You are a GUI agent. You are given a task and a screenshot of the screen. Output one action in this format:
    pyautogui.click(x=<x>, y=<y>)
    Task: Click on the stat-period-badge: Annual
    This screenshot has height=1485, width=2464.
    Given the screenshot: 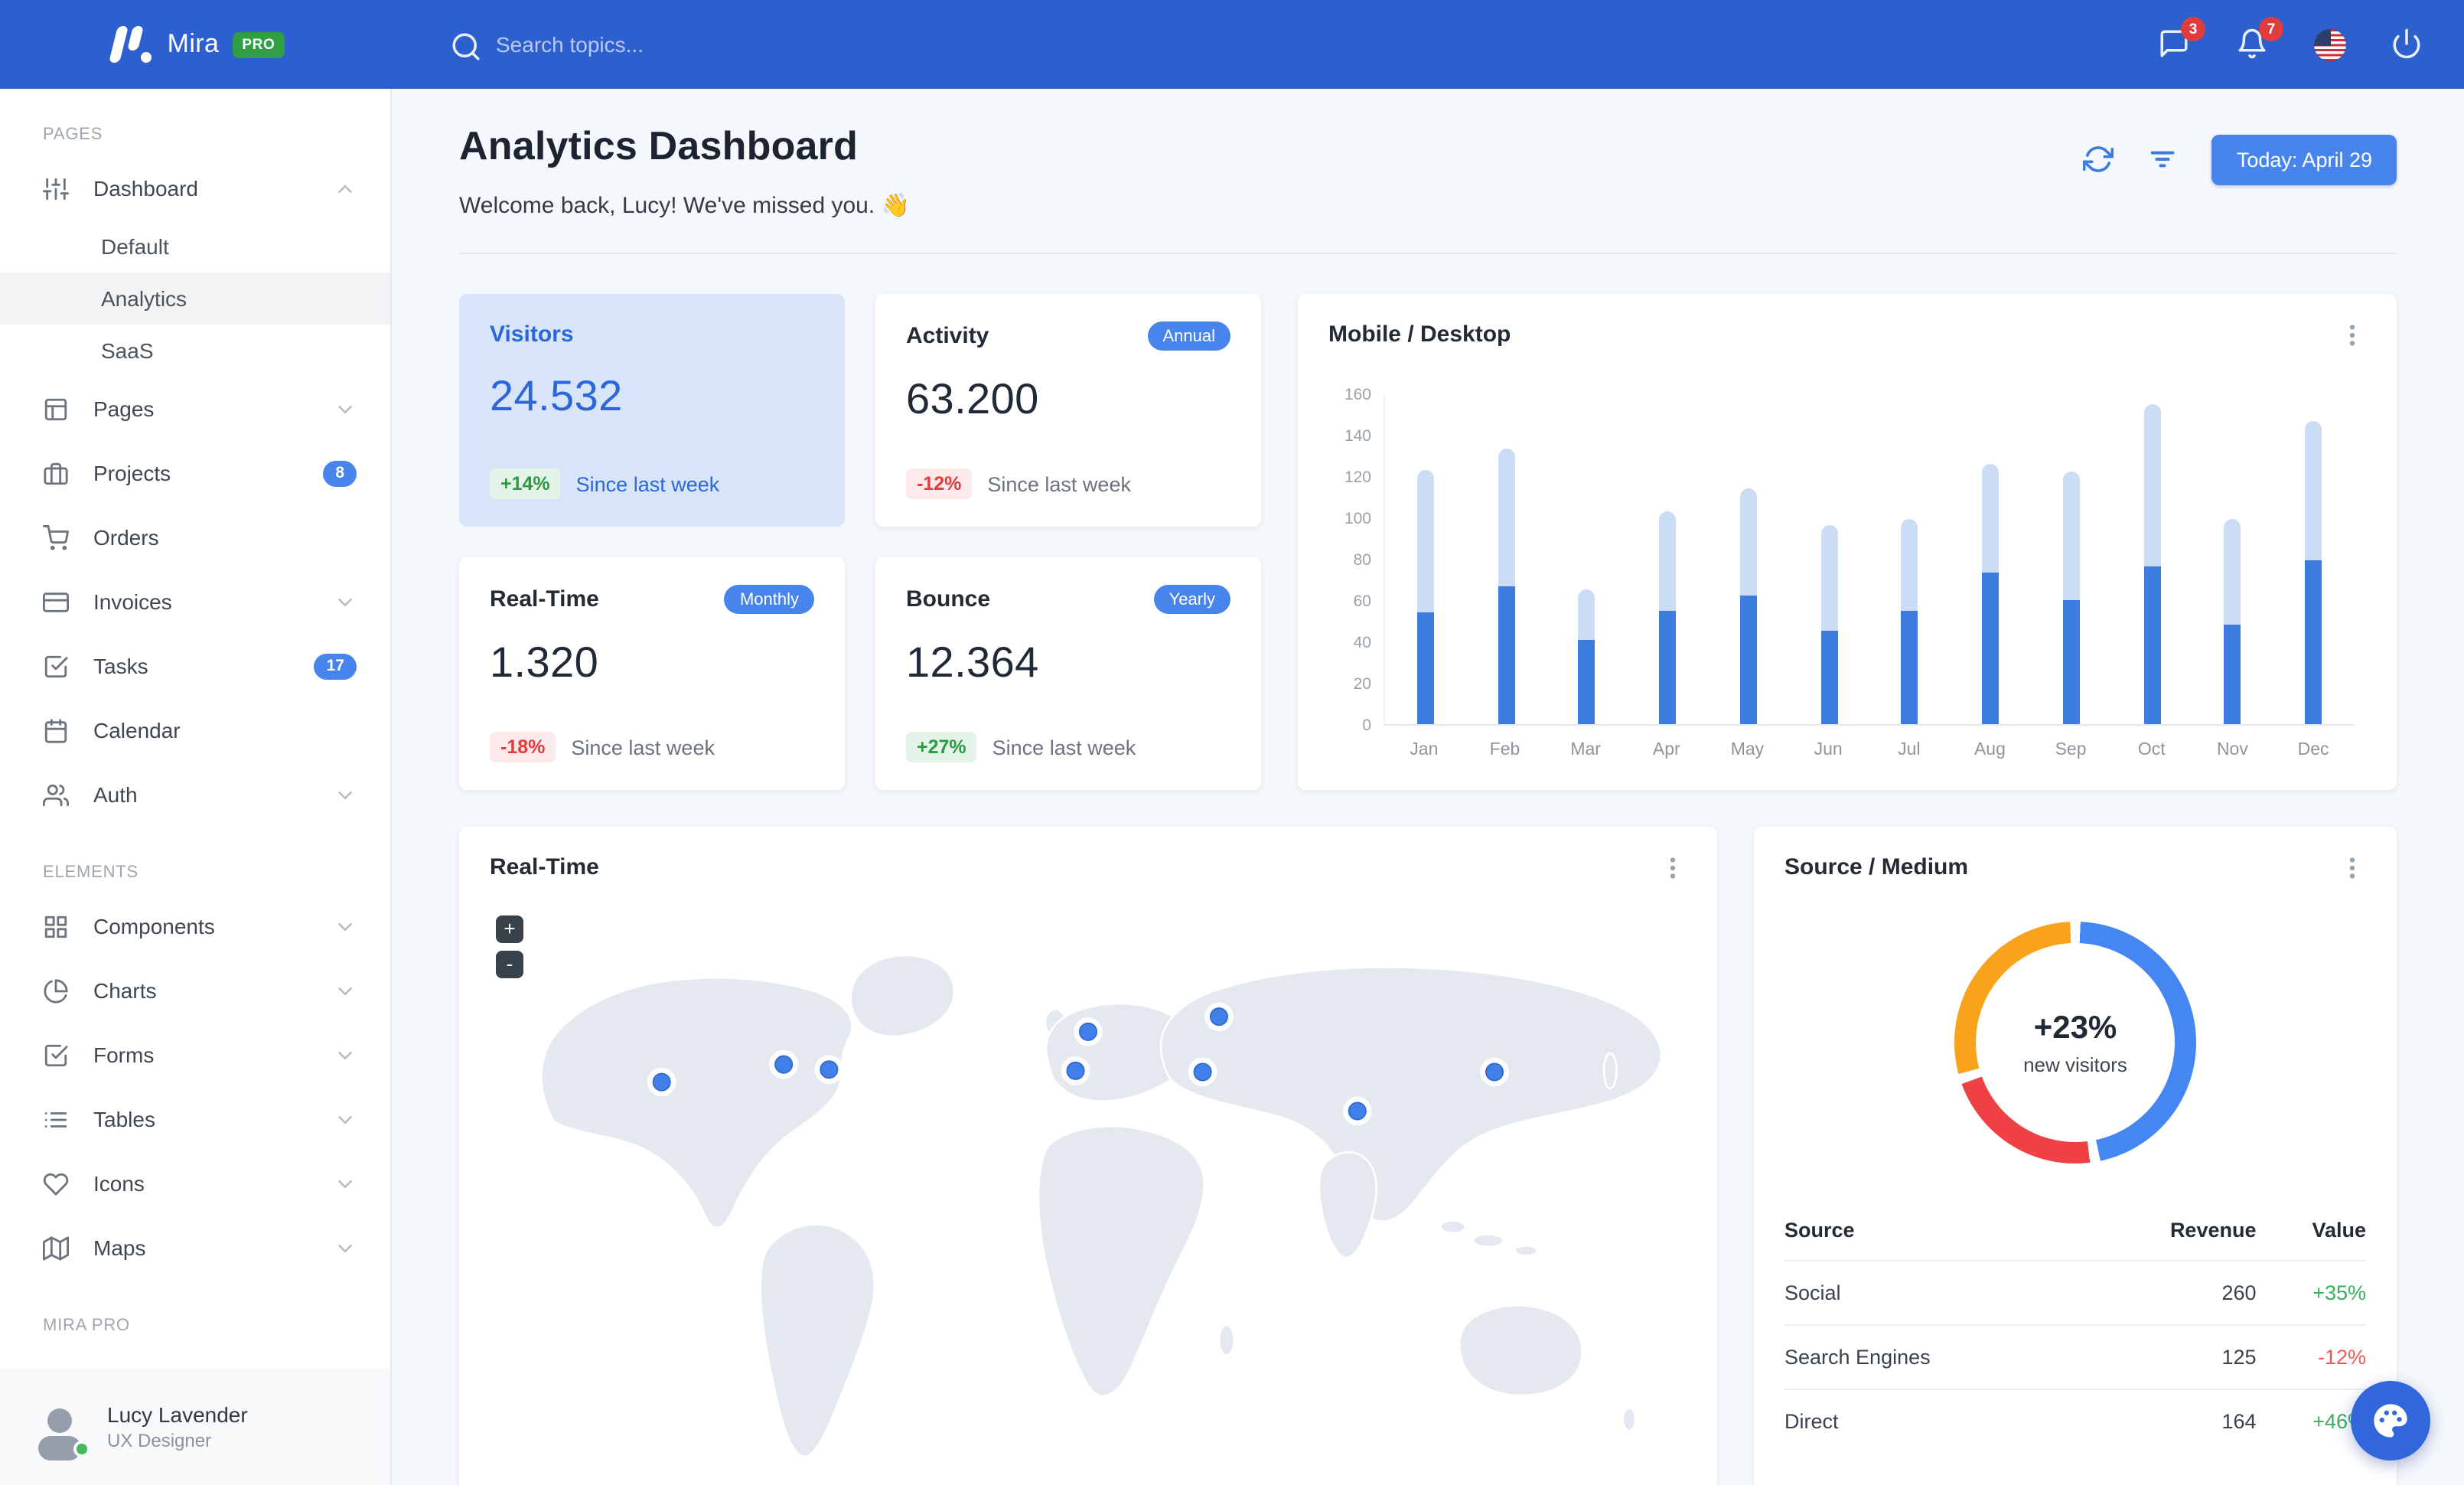 What is the action you would take?
    pyautogui.click(x=1189, y=336)
    